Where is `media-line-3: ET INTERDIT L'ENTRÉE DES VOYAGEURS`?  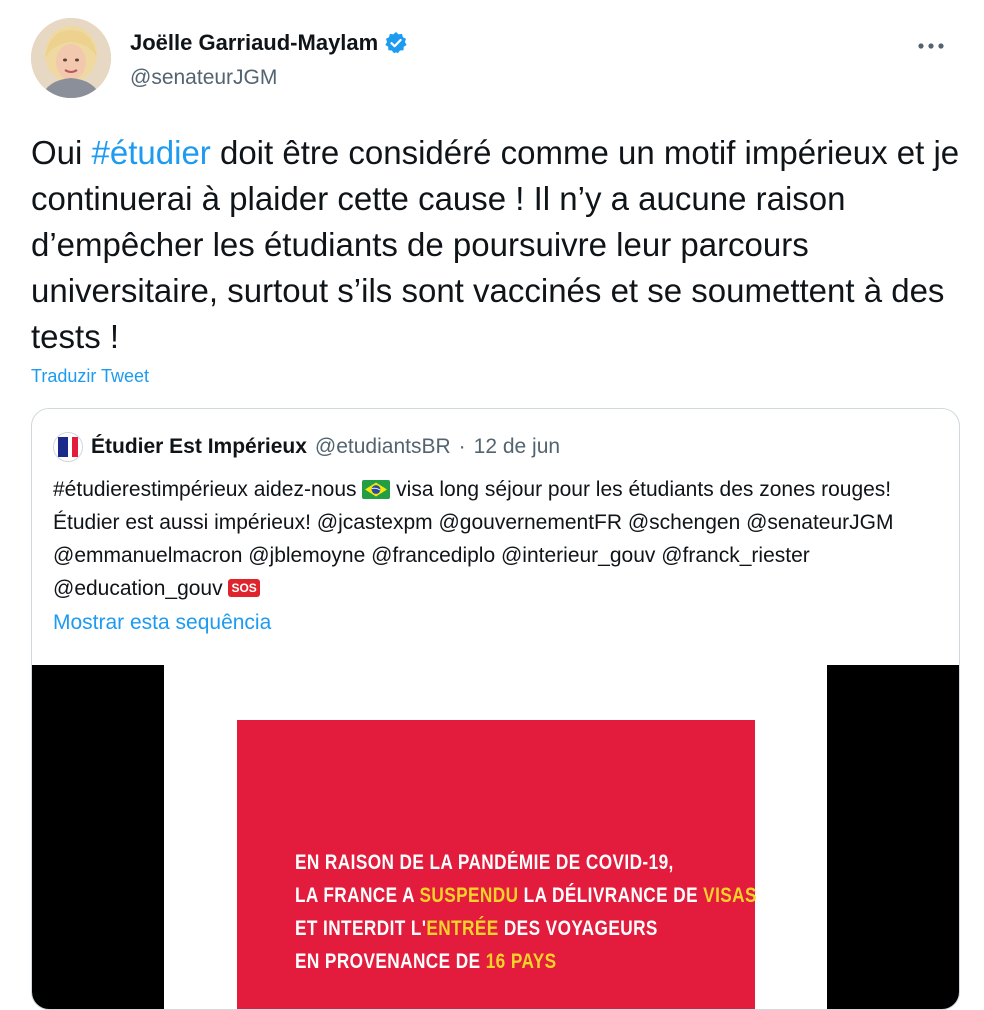
media-line-3: ET INTERDIT L'ENTRÉE DES VOYAGEURS is located at coordinates (476, 928).